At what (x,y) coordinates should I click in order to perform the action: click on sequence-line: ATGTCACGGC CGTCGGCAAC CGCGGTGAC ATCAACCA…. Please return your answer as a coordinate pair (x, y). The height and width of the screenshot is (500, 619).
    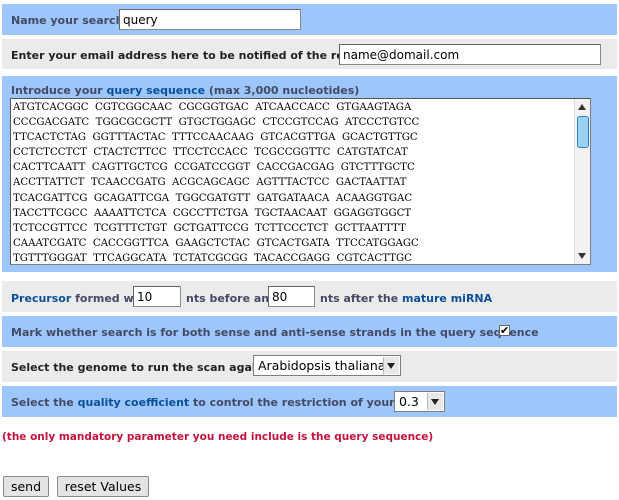
    Looking at the image, I should click on (212, 107).